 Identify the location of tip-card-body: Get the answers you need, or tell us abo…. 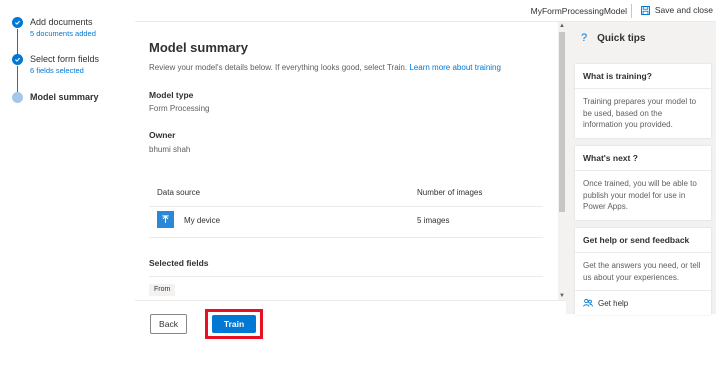
(642, 271).